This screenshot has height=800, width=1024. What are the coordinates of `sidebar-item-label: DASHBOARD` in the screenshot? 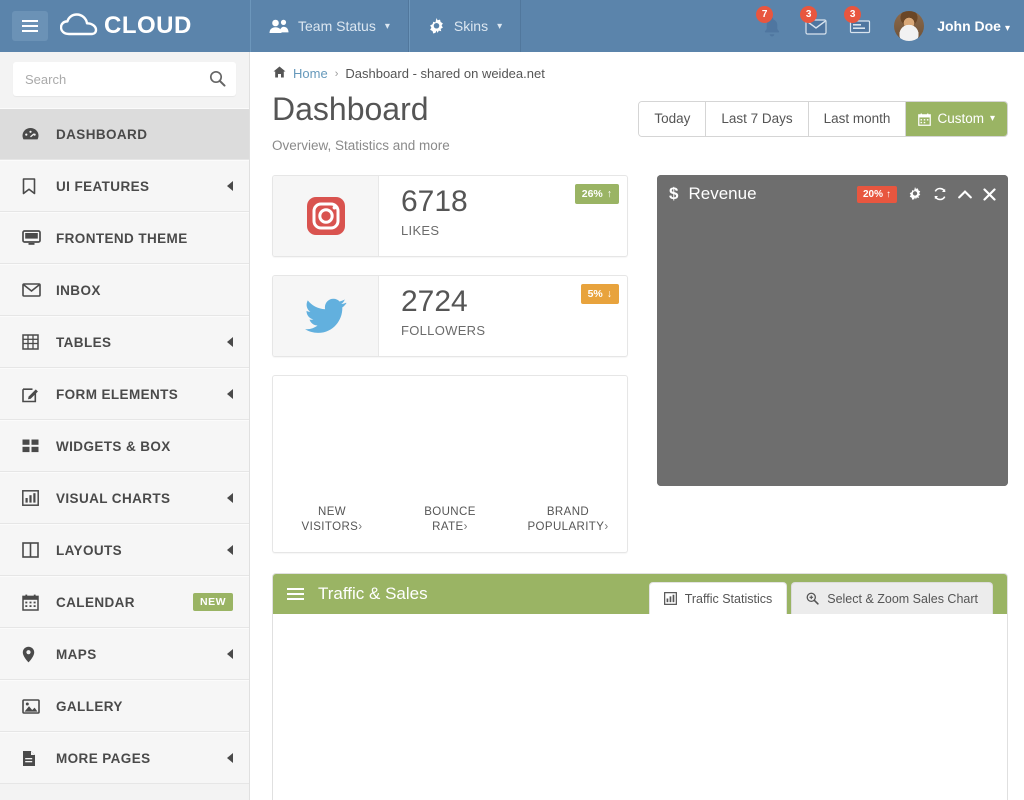 It's located at (102, 134).